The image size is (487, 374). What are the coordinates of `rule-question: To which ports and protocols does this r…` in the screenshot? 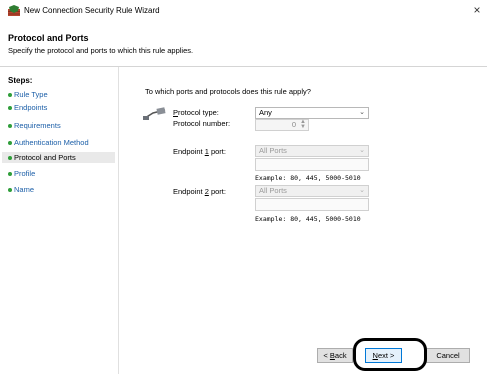 It's located at (228, 91).